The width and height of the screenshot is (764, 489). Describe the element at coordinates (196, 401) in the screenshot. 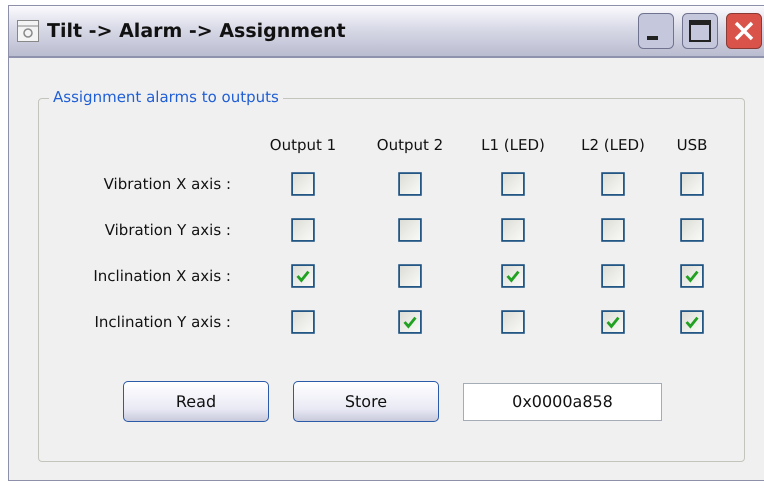

I see `action-button: Read` at that location.